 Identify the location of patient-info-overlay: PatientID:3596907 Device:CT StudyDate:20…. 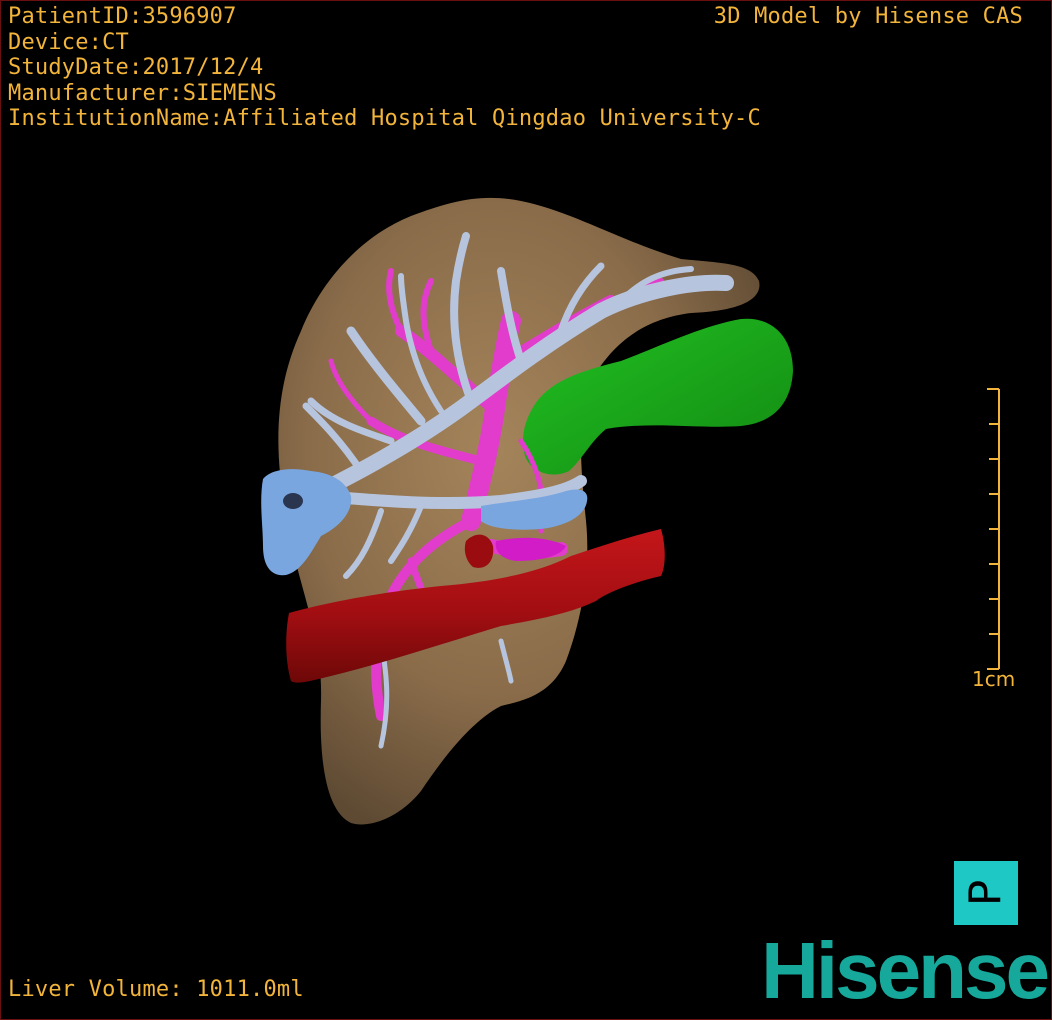
(384, 68).